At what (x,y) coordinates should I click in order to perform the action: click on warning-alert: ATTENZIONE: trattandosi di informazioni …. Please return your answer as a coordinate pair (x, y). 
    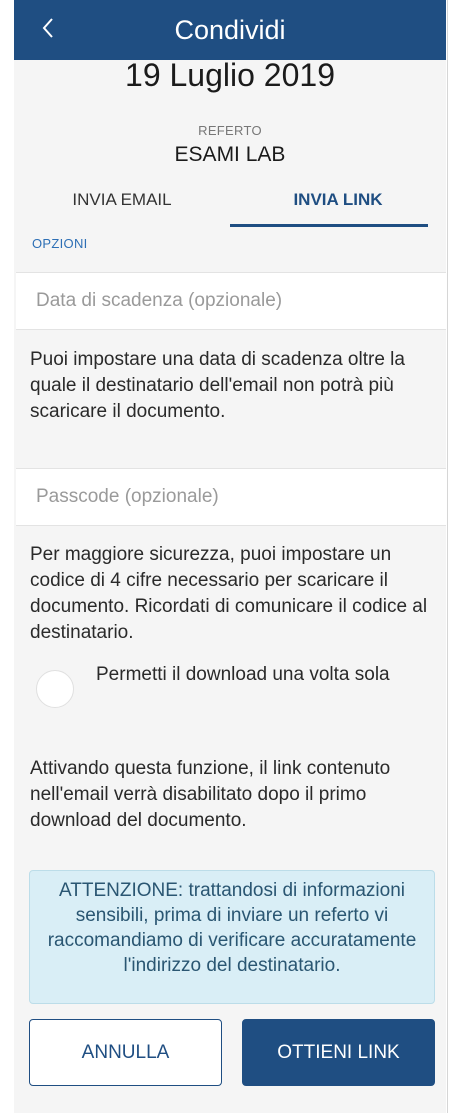
    Looking at the image, I should click on (232, 937).